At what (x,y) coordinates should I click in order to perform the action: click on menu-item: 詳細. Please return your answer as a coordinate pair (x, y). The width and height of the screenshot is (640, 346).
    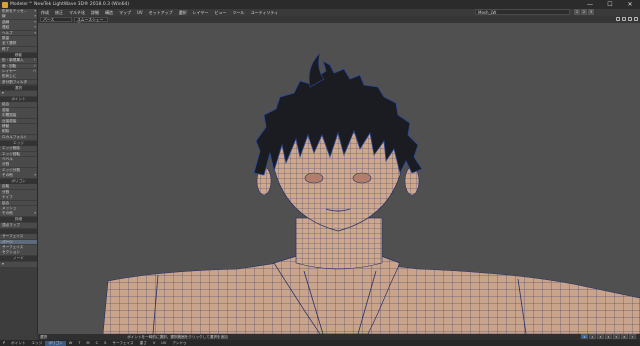
    Looking at the image, I should click on (95, 13).